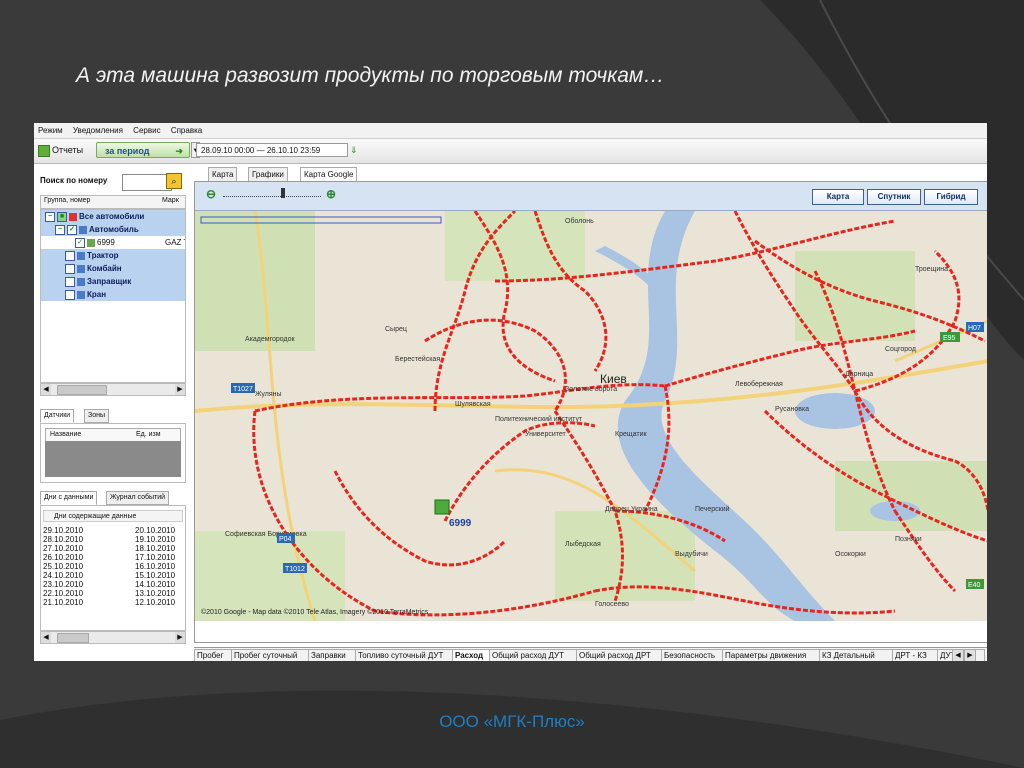 The image size is (1024, 768). Describe the element at coordinates (57, 416) in the screenshot. I see `tab-sensors: Датчики` at that location.